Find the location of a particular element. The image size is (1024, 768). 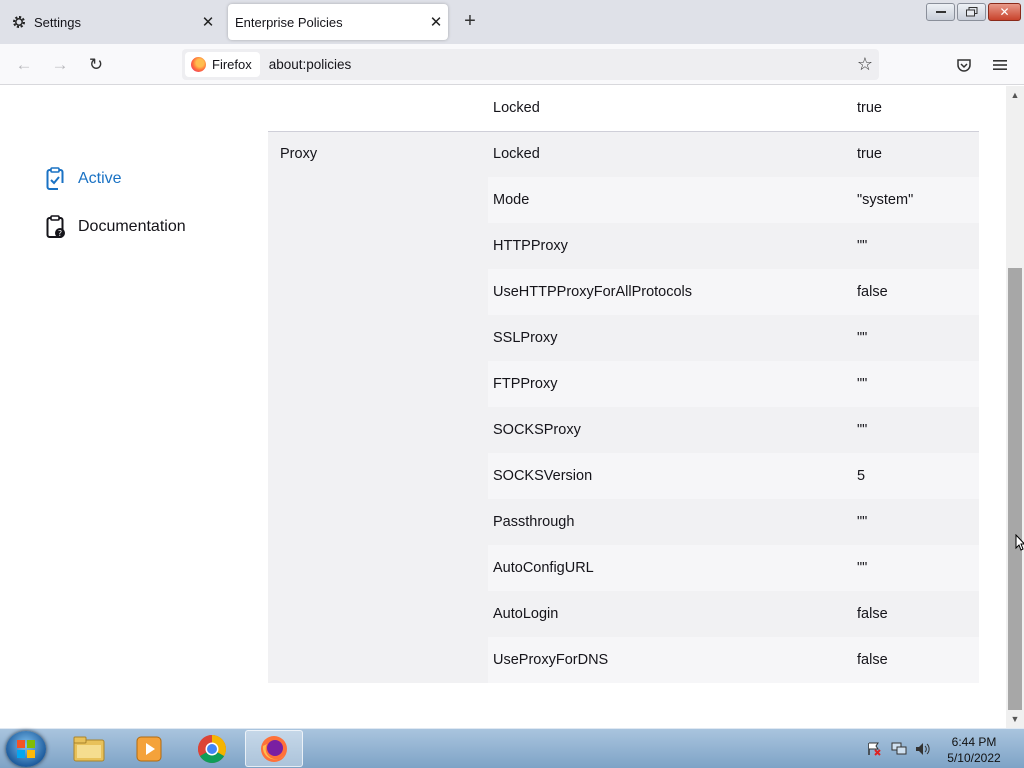

forward-button: → is located at coordinates (60, 65).